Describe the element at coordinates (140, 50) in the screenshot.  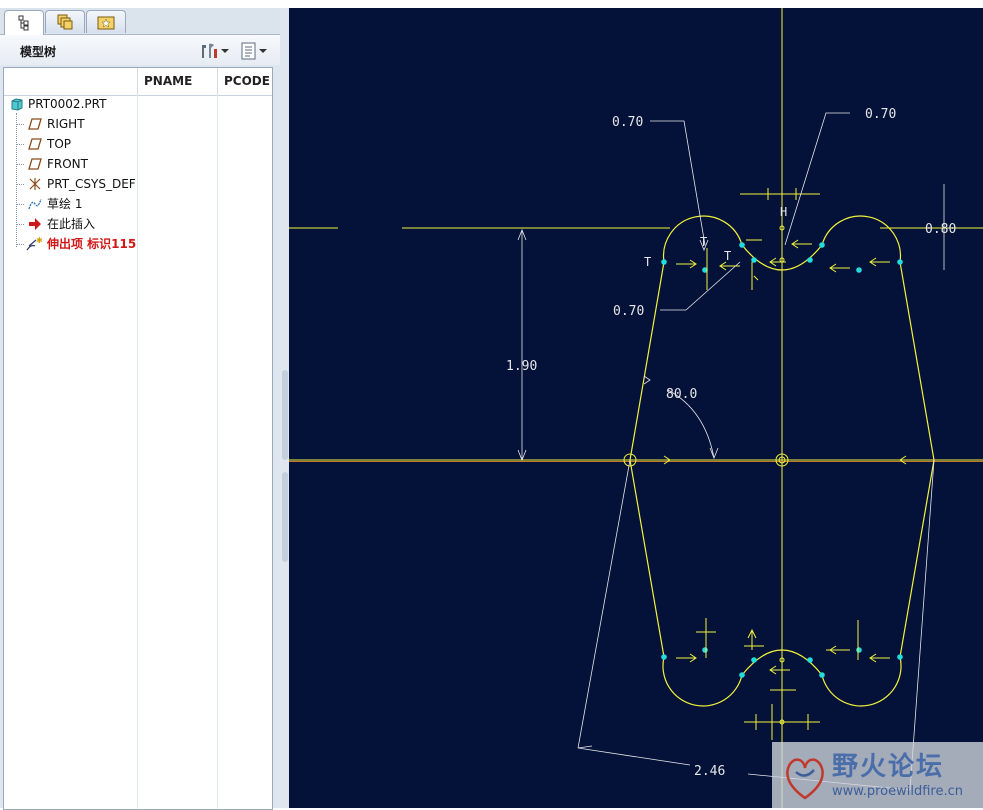
I see `panel-header: 模型树` at that location.